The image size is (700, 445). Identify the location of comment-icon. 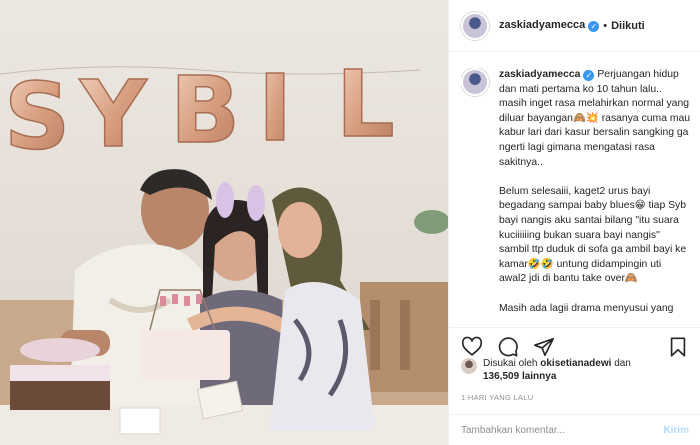
(508, 347).